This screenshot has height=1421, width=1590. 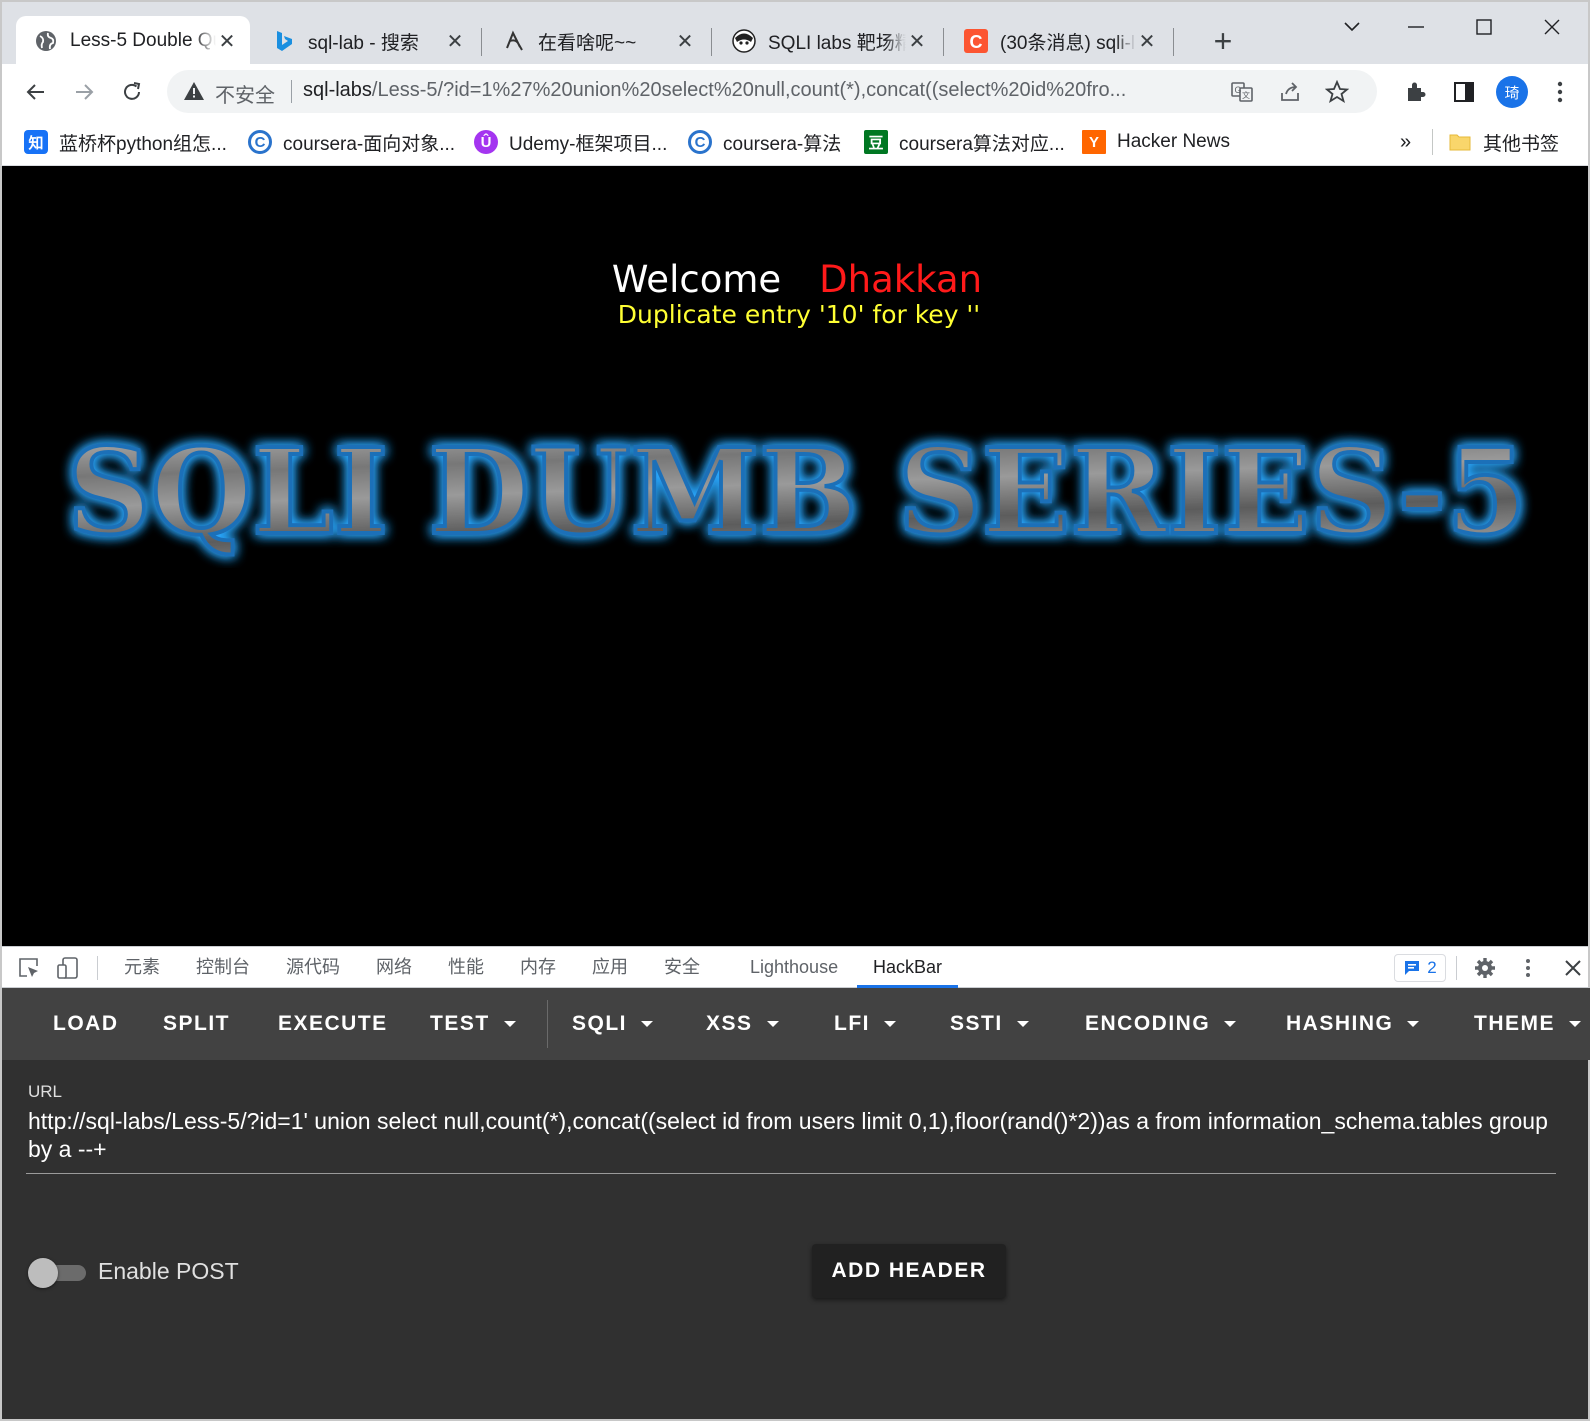 What do you see at coordinates (943, 42) in the screenshot?
I see `tab-separator` at bounding box center [943, 42].